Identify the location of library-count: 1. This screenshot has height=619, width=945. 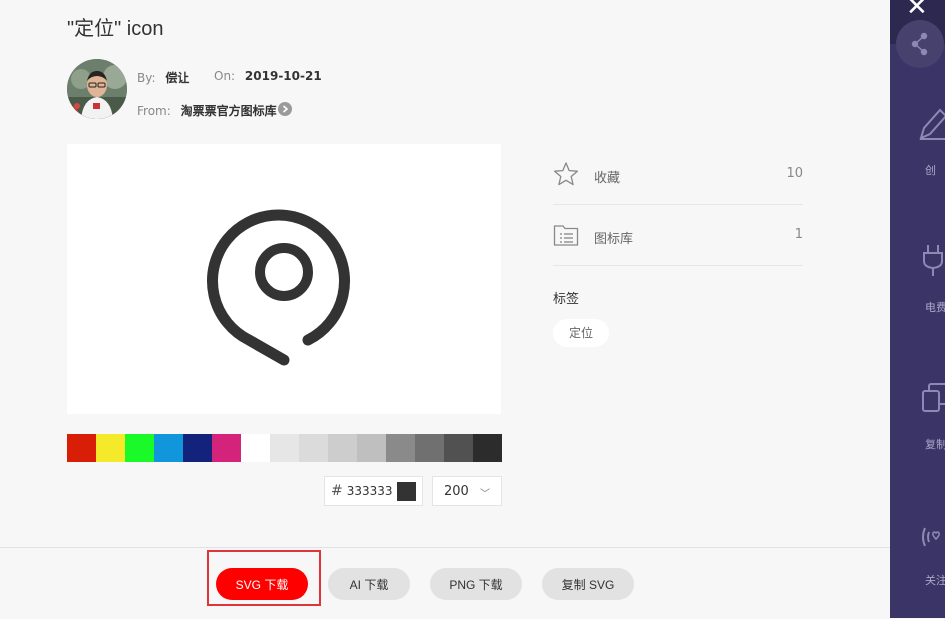
(798, 234).